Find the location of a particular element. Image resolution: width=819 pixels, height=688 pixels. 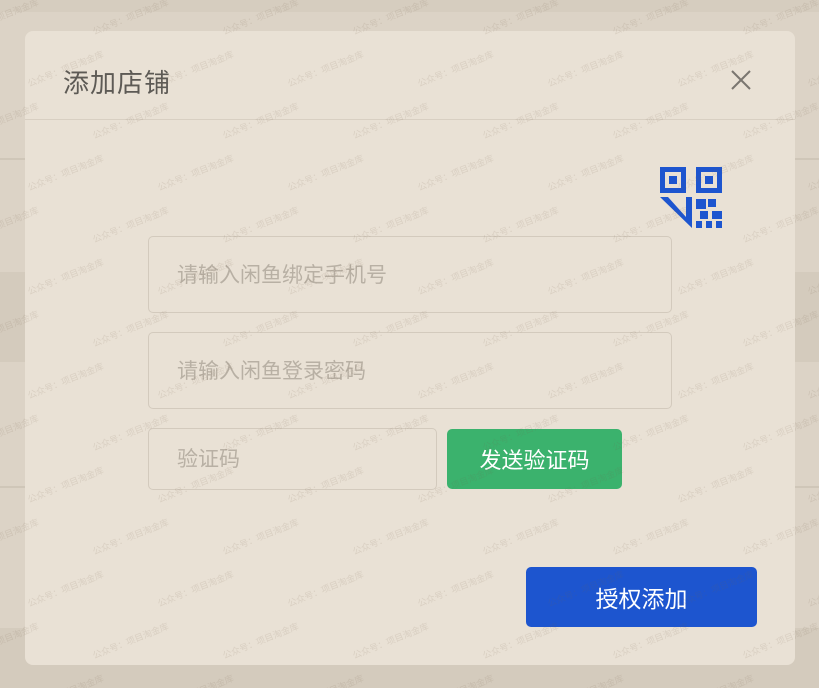

password-input is located at coordinates (410, 370).